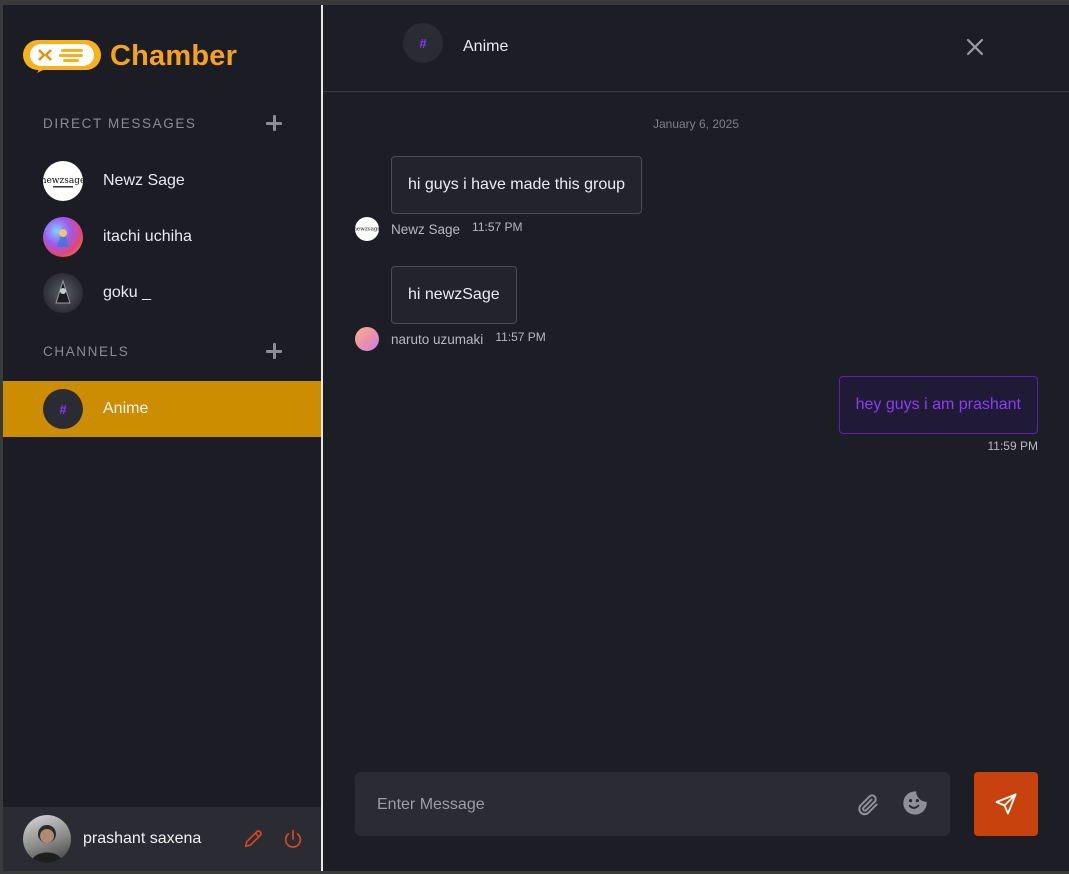 This screenshot has width=1069, height=874. What do you see at coordinates (63, 409) in the screenshot?
I see `channel-hash-icon: #` at bounding box center [63, 409].